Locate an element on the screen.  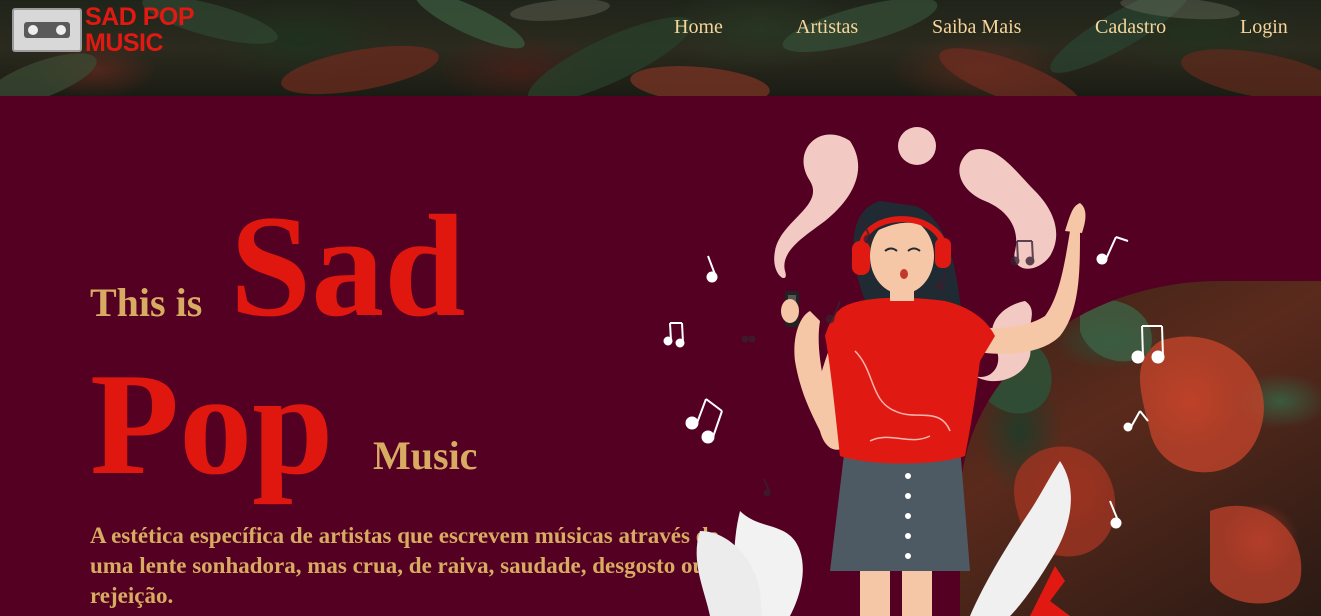
smartphone-icon is located at coordinates (790, 309).